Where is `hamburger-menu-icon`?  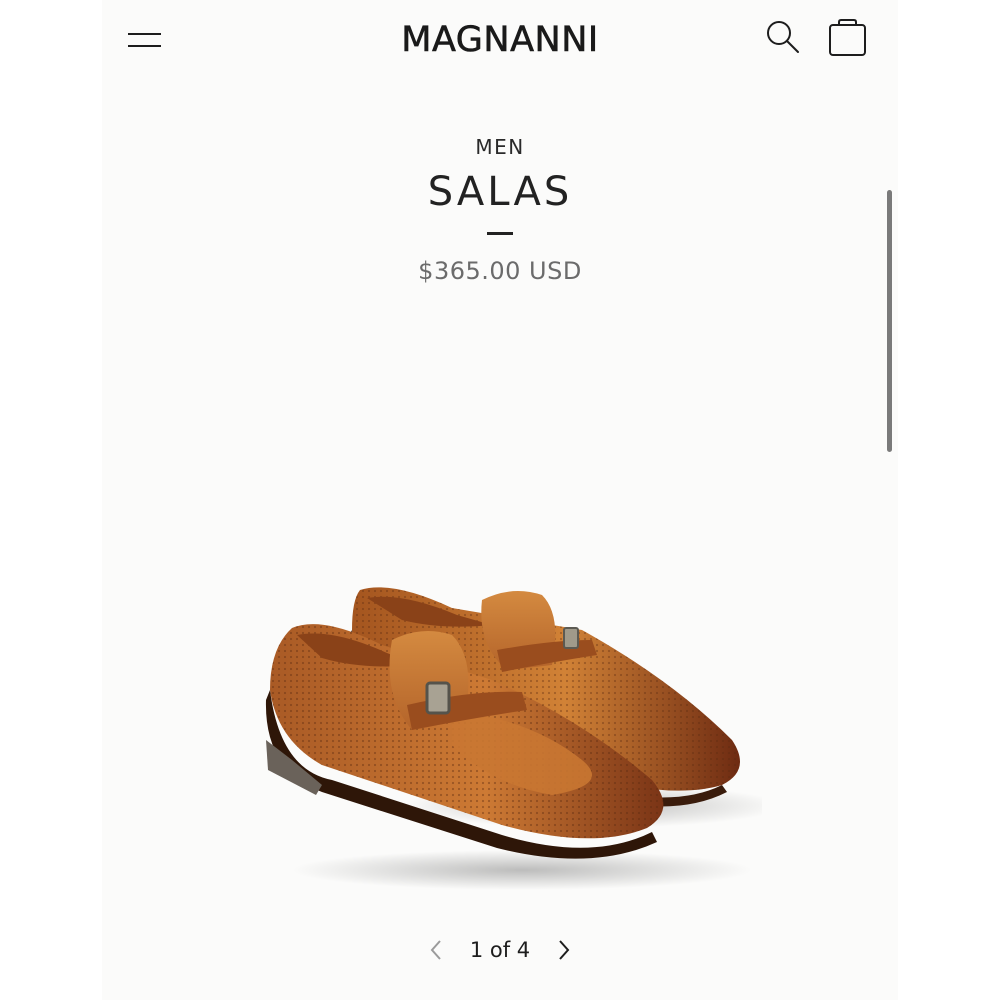
hamburger-menu-icon is located at coordinates (144, 34).